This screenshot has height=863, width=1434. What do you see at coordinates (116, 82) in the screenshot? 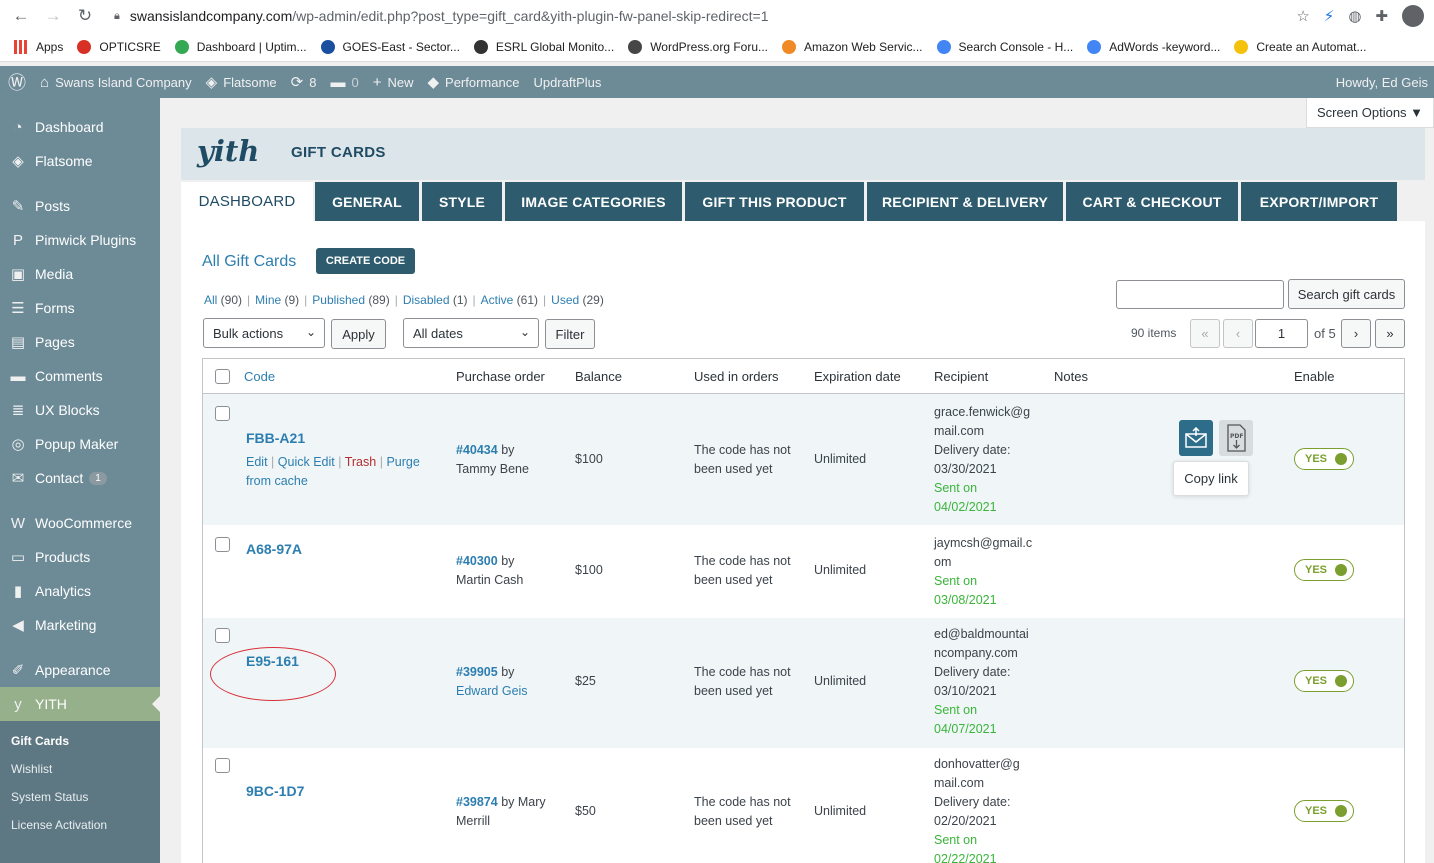
I see `site-name-link: ⌂ Swans Island Company` at bounding box center [116, 82].